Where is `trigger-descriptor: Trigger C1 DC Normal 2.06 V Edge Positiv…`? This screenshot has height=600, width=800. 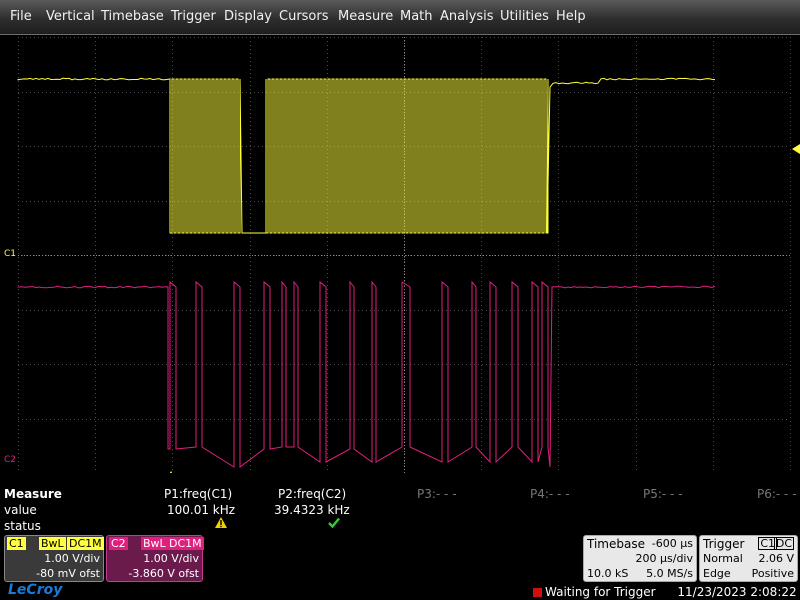
trigger-descriptor: Trigger C1 DC Normal 2.06 V Edge Positiv… is located at coordinates (748, 558).